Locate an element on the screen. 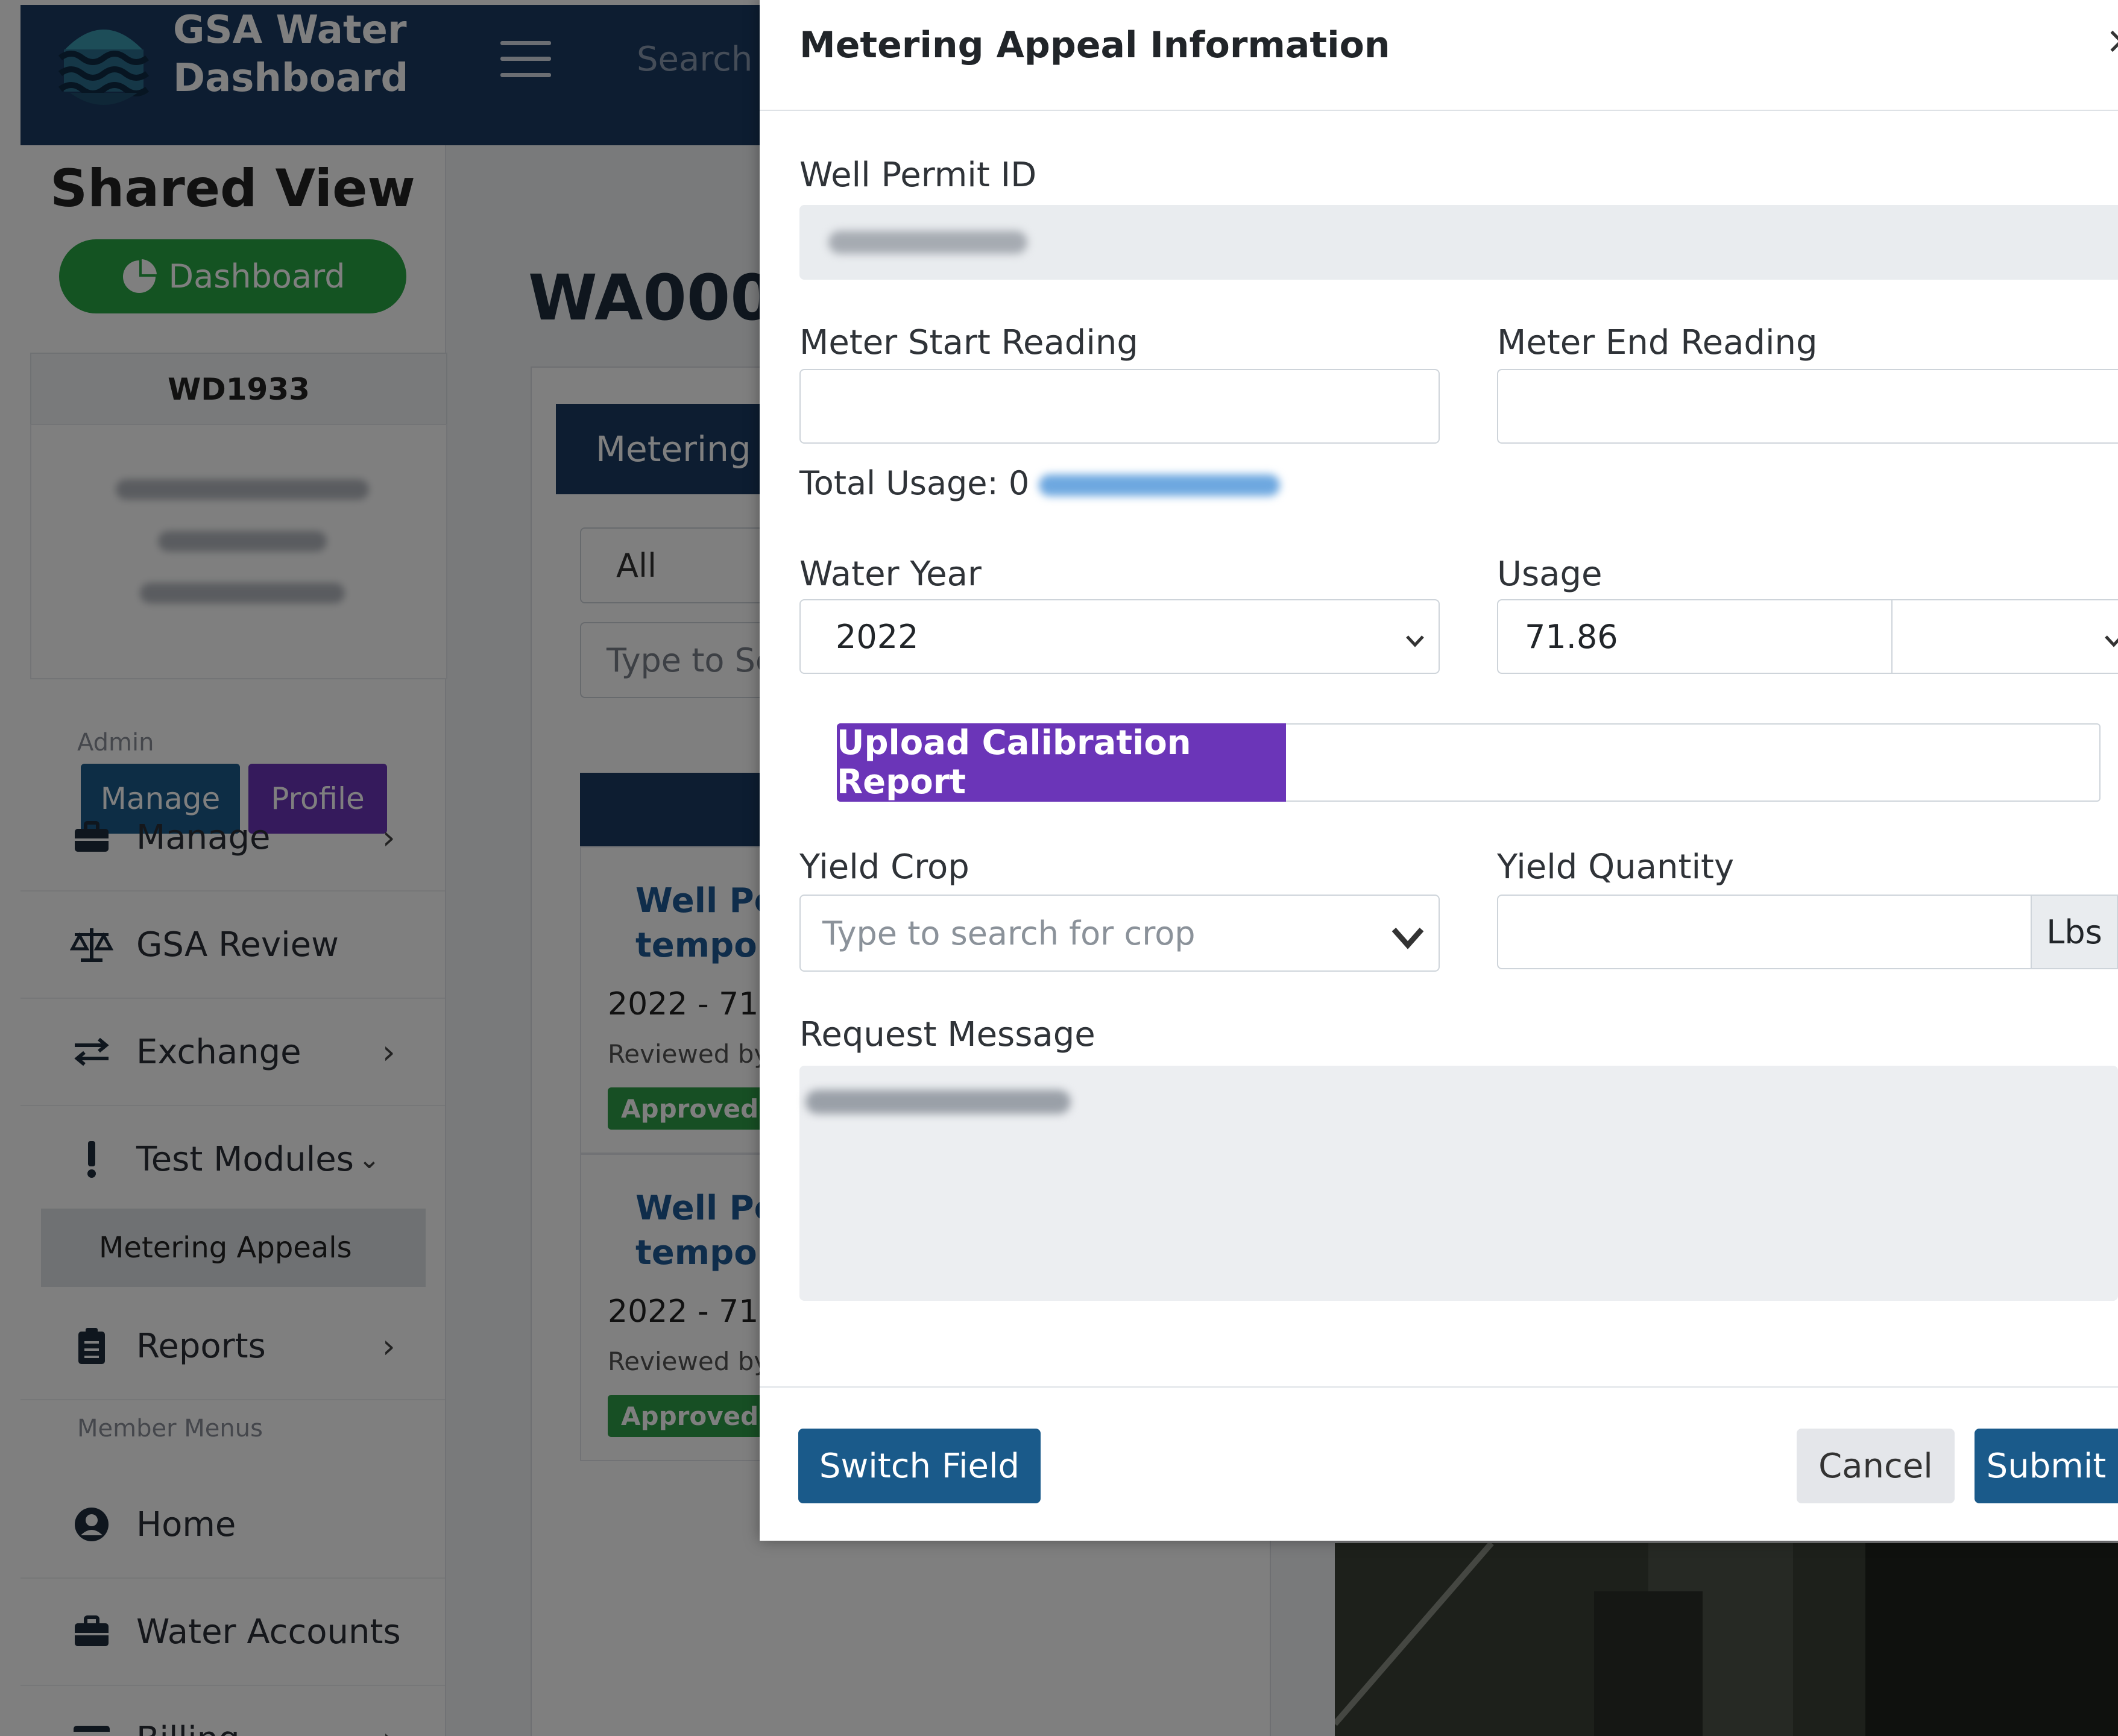 The image size is (2118, 1736). request-message-label: Request Message is located at coordinates (947, 1034).